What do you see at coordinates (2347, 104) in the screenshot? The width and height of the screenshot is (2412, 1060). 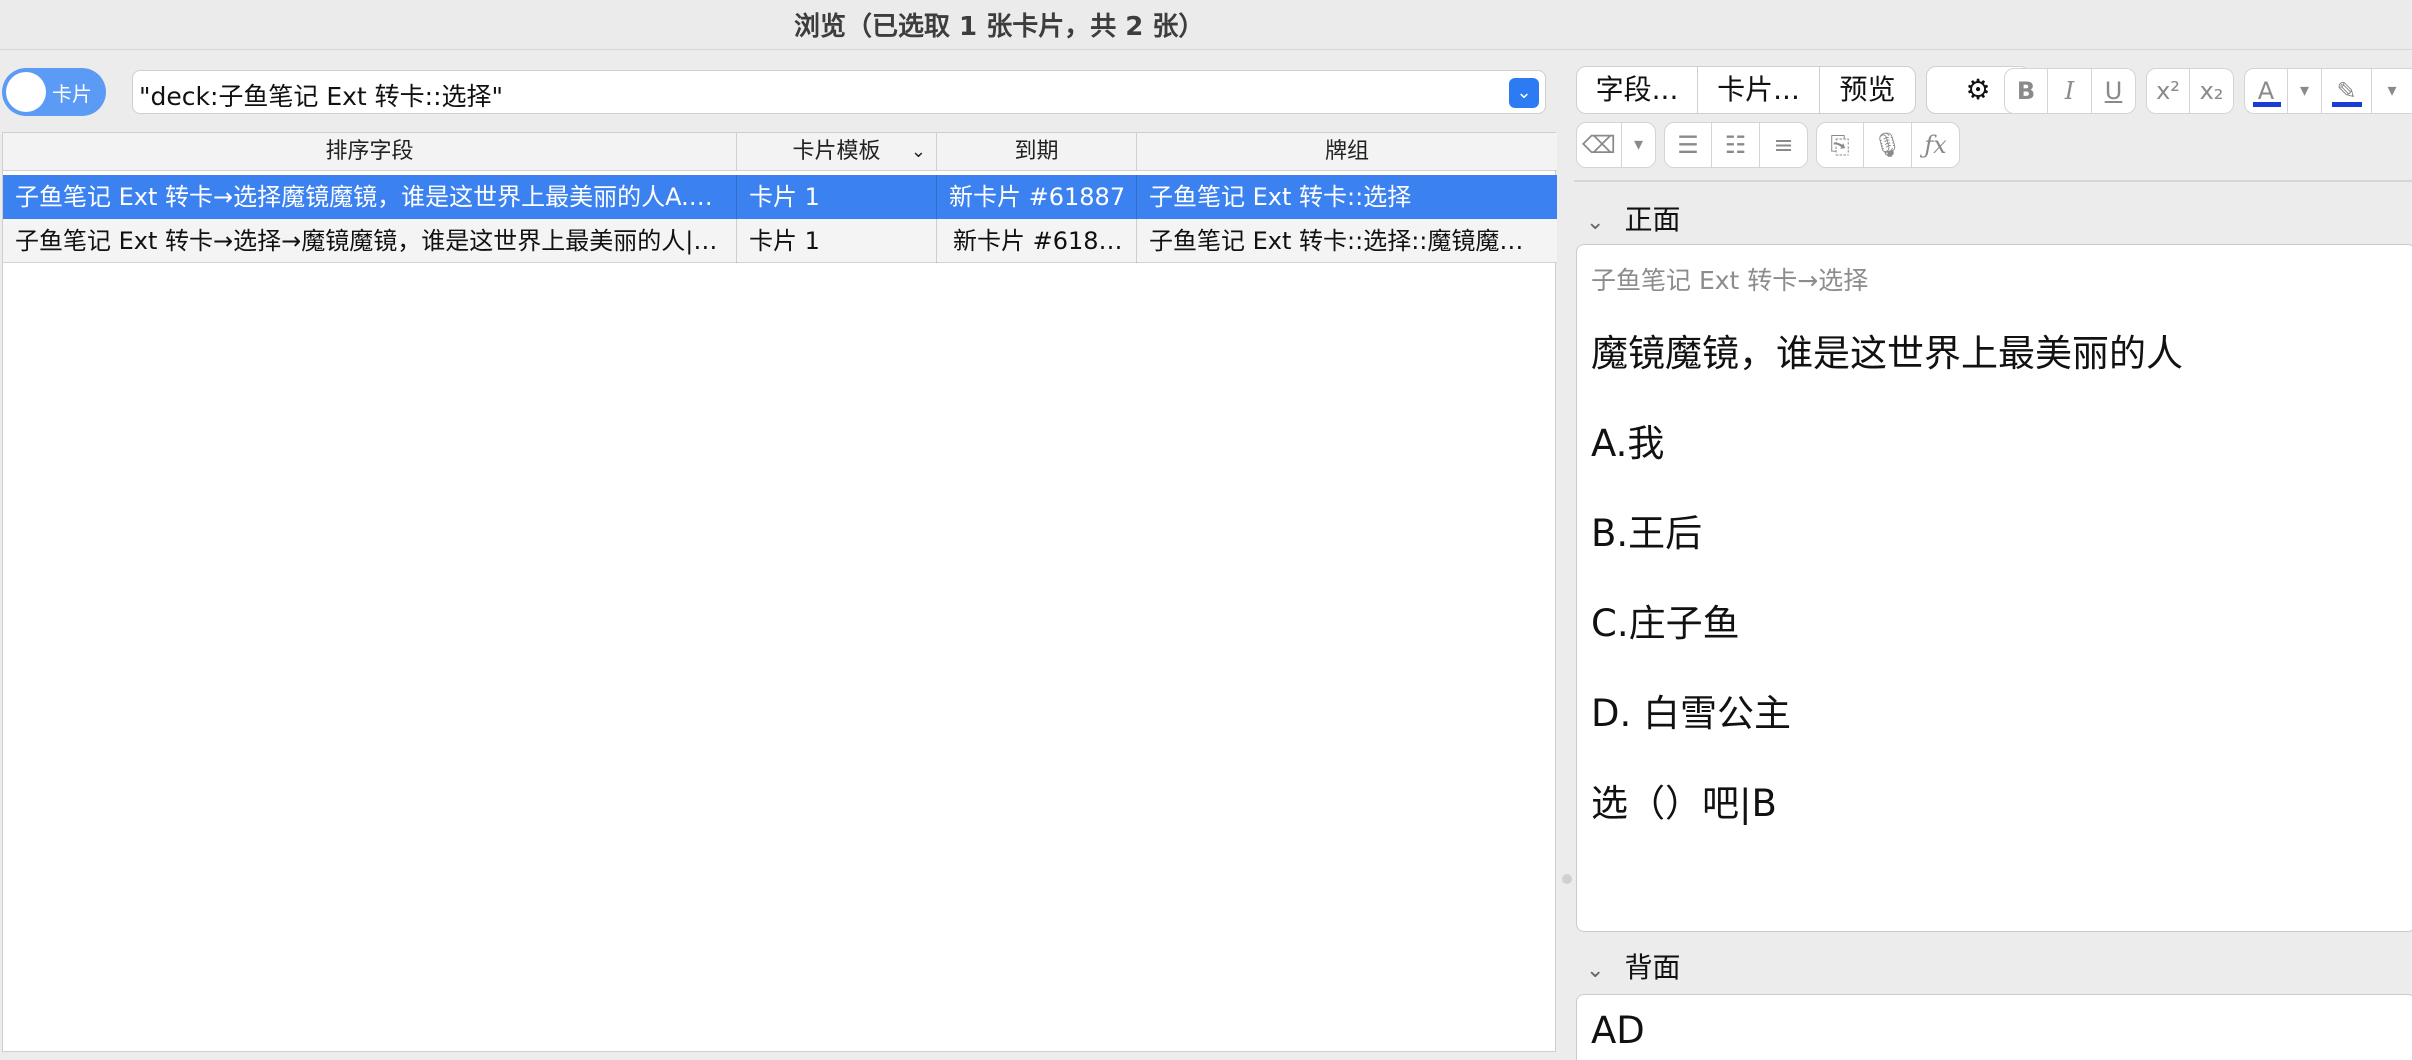 I see `highlight-color-bar` at bounding box center [2347, 104].